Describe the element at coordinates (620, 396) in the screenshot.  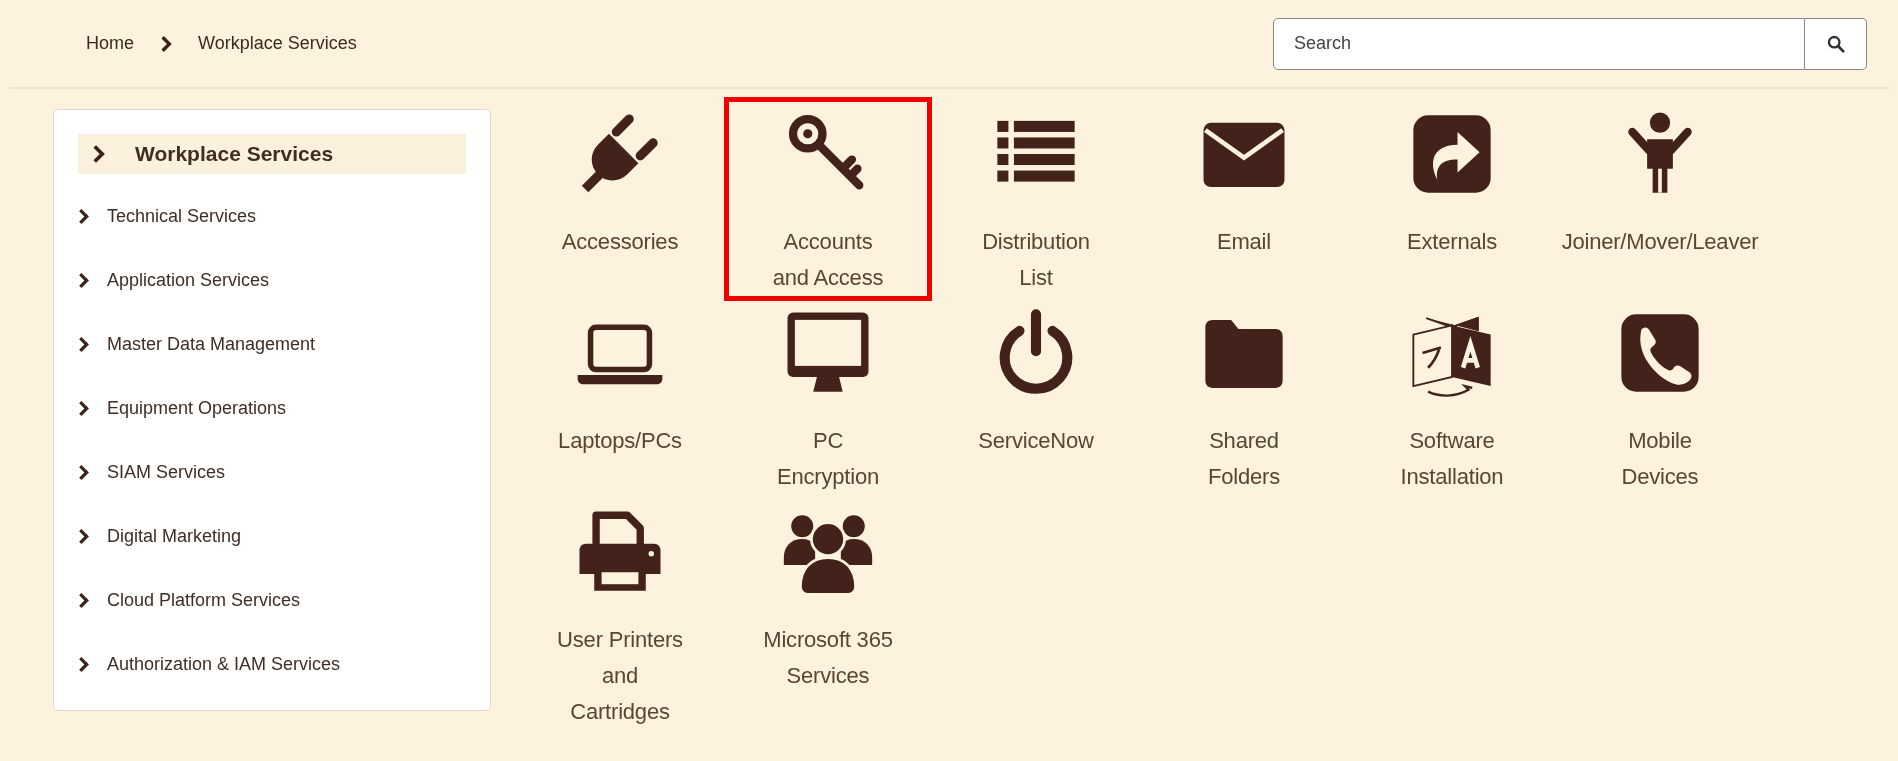
I see `service-tile: Laptops/PCs` at that location.